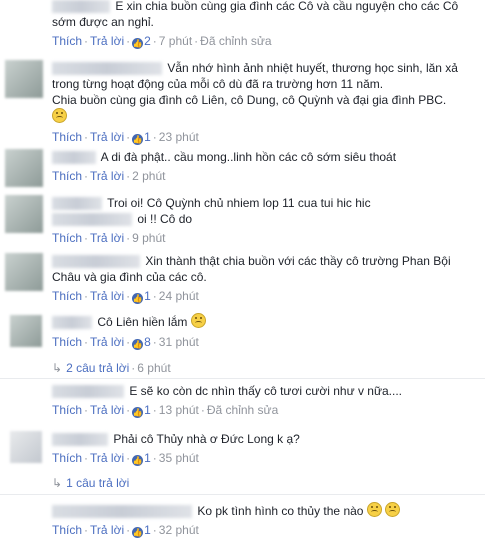 Image resolution: width=485 pixels, height=543 pixels. I want to click on timestamp: 32 phút, so click(179, 530).